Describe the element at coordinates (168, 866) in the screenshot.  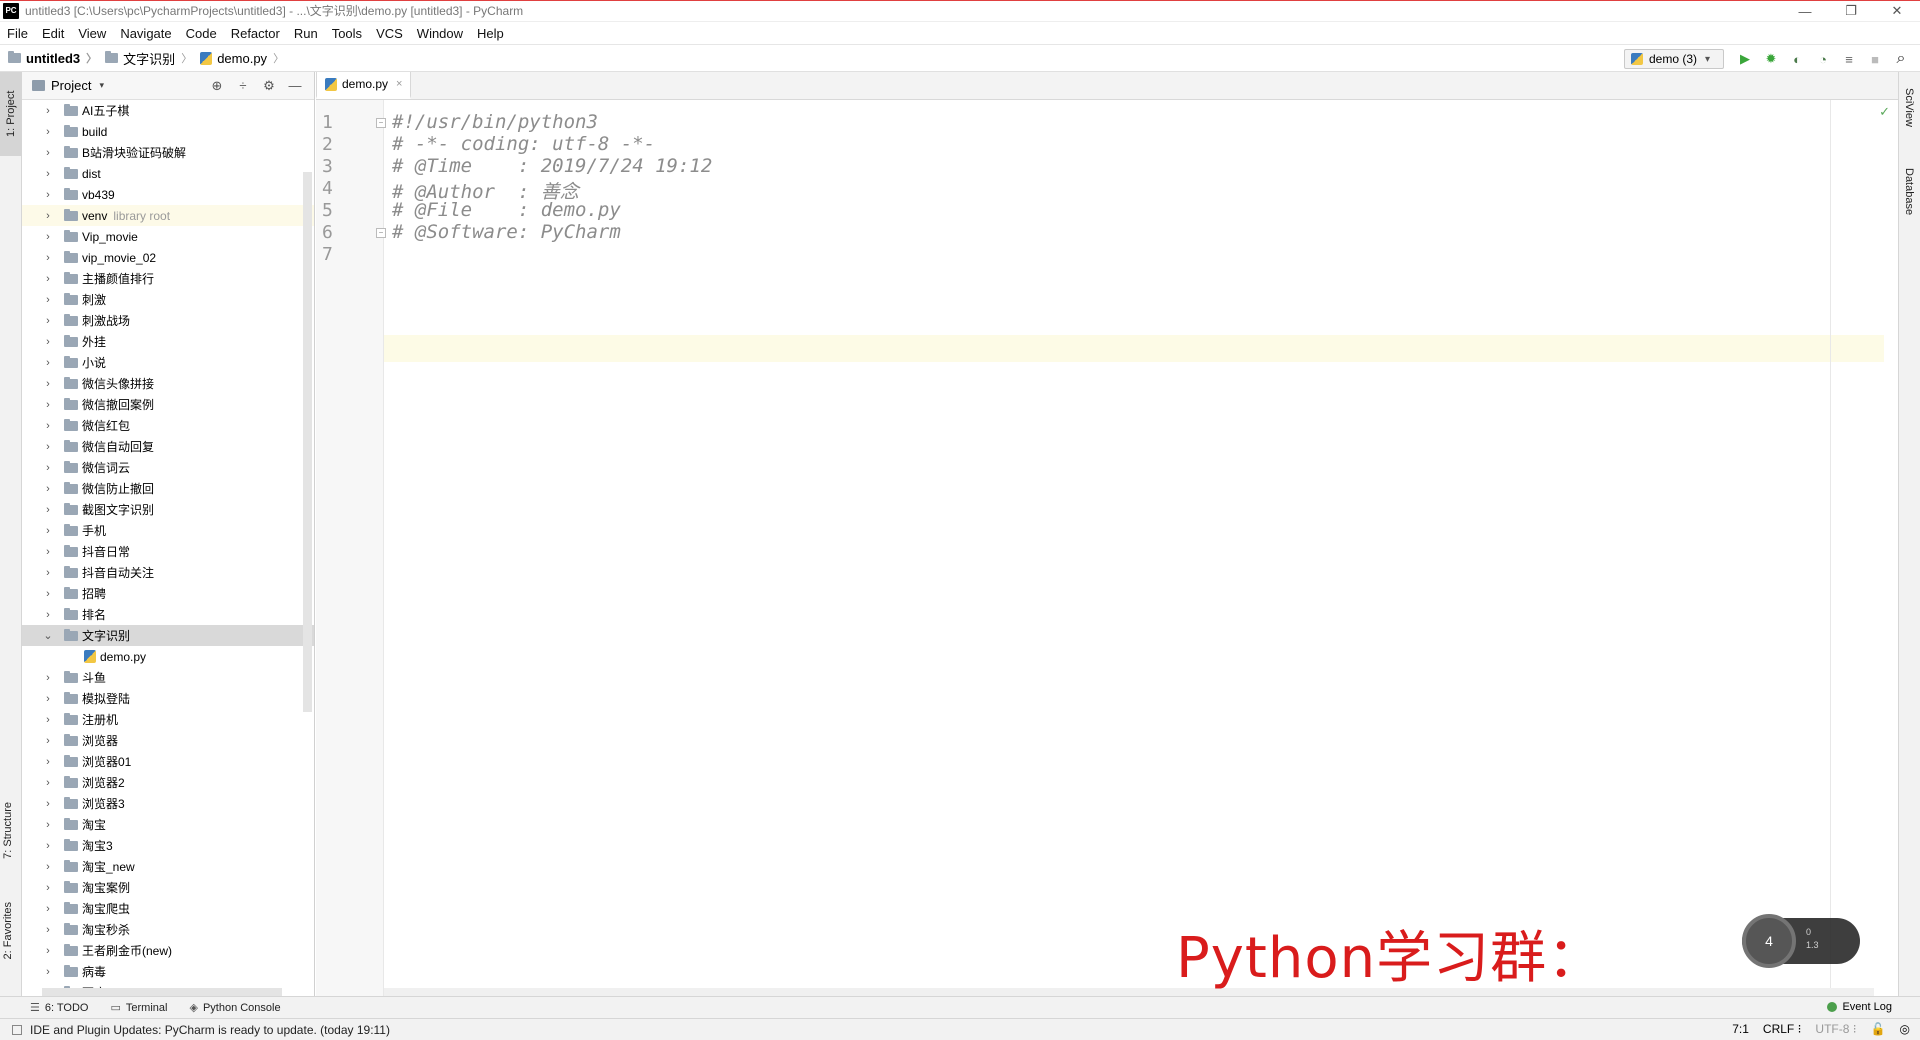
I see `tree-item-folder: › 淘宝_new` at that location.